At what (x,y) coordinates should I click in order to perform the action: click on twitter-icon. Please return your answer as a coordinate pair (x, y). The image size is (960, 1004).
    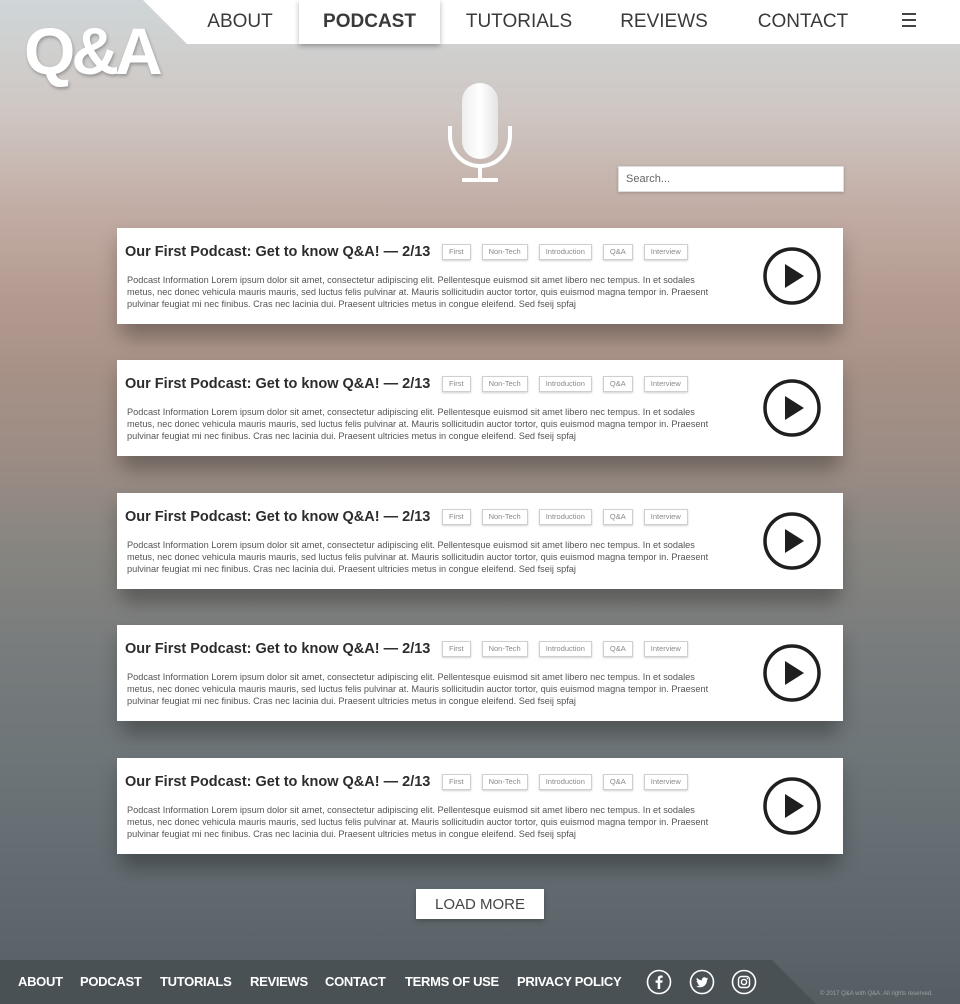
    Looking at the image, I should click on (702, 982).